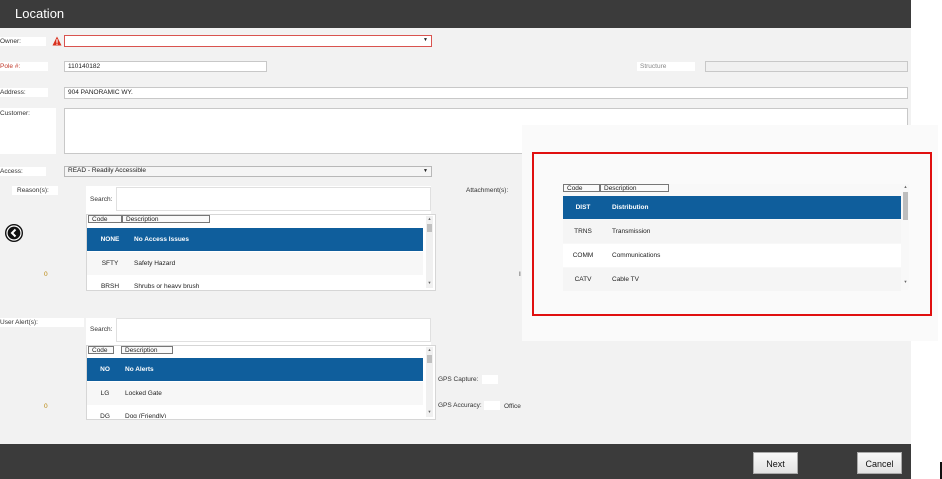 This screenshot has width=942, height=479. I want to click on row-description: Safety Hazard, so click(155, 263).